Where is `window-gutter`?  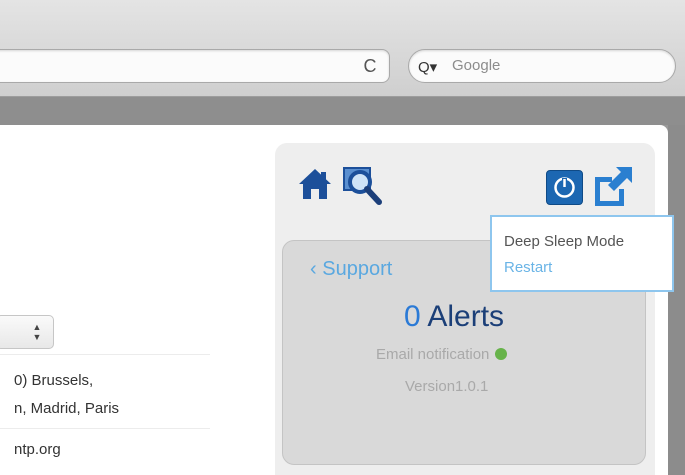 window-gutter is located at coordinates (676, 300).